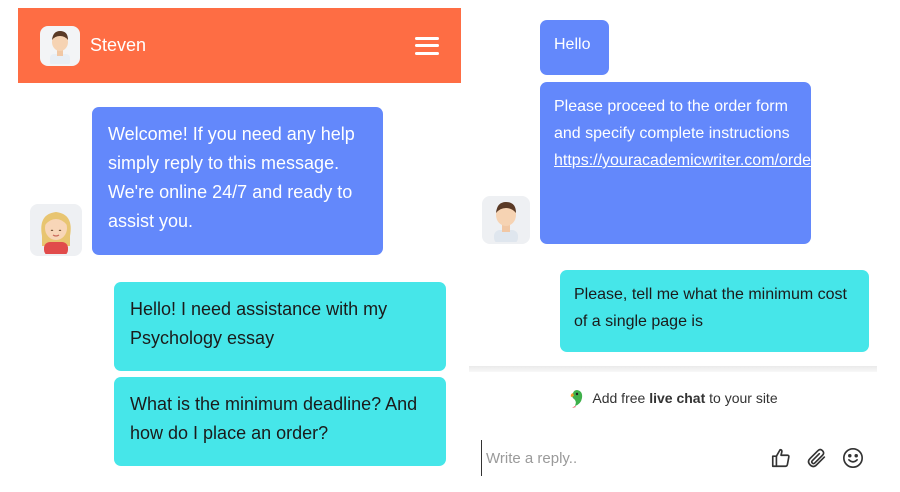 This screenshot has height=492, width=900. I want to click on order-link: https://youracademicwriter.com/order, so click(685, 160).